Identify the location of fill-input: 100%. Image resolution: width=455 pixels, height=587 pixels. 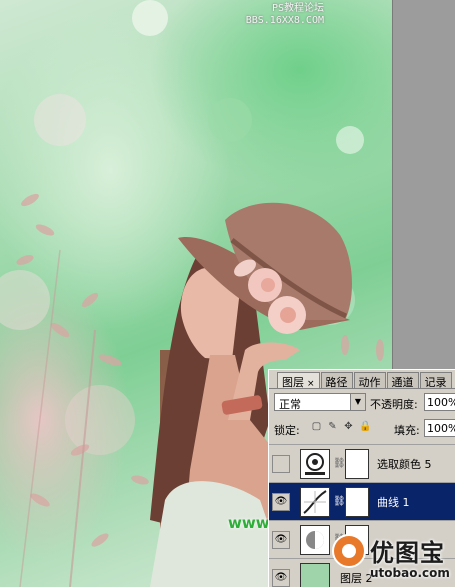
(439, 428).